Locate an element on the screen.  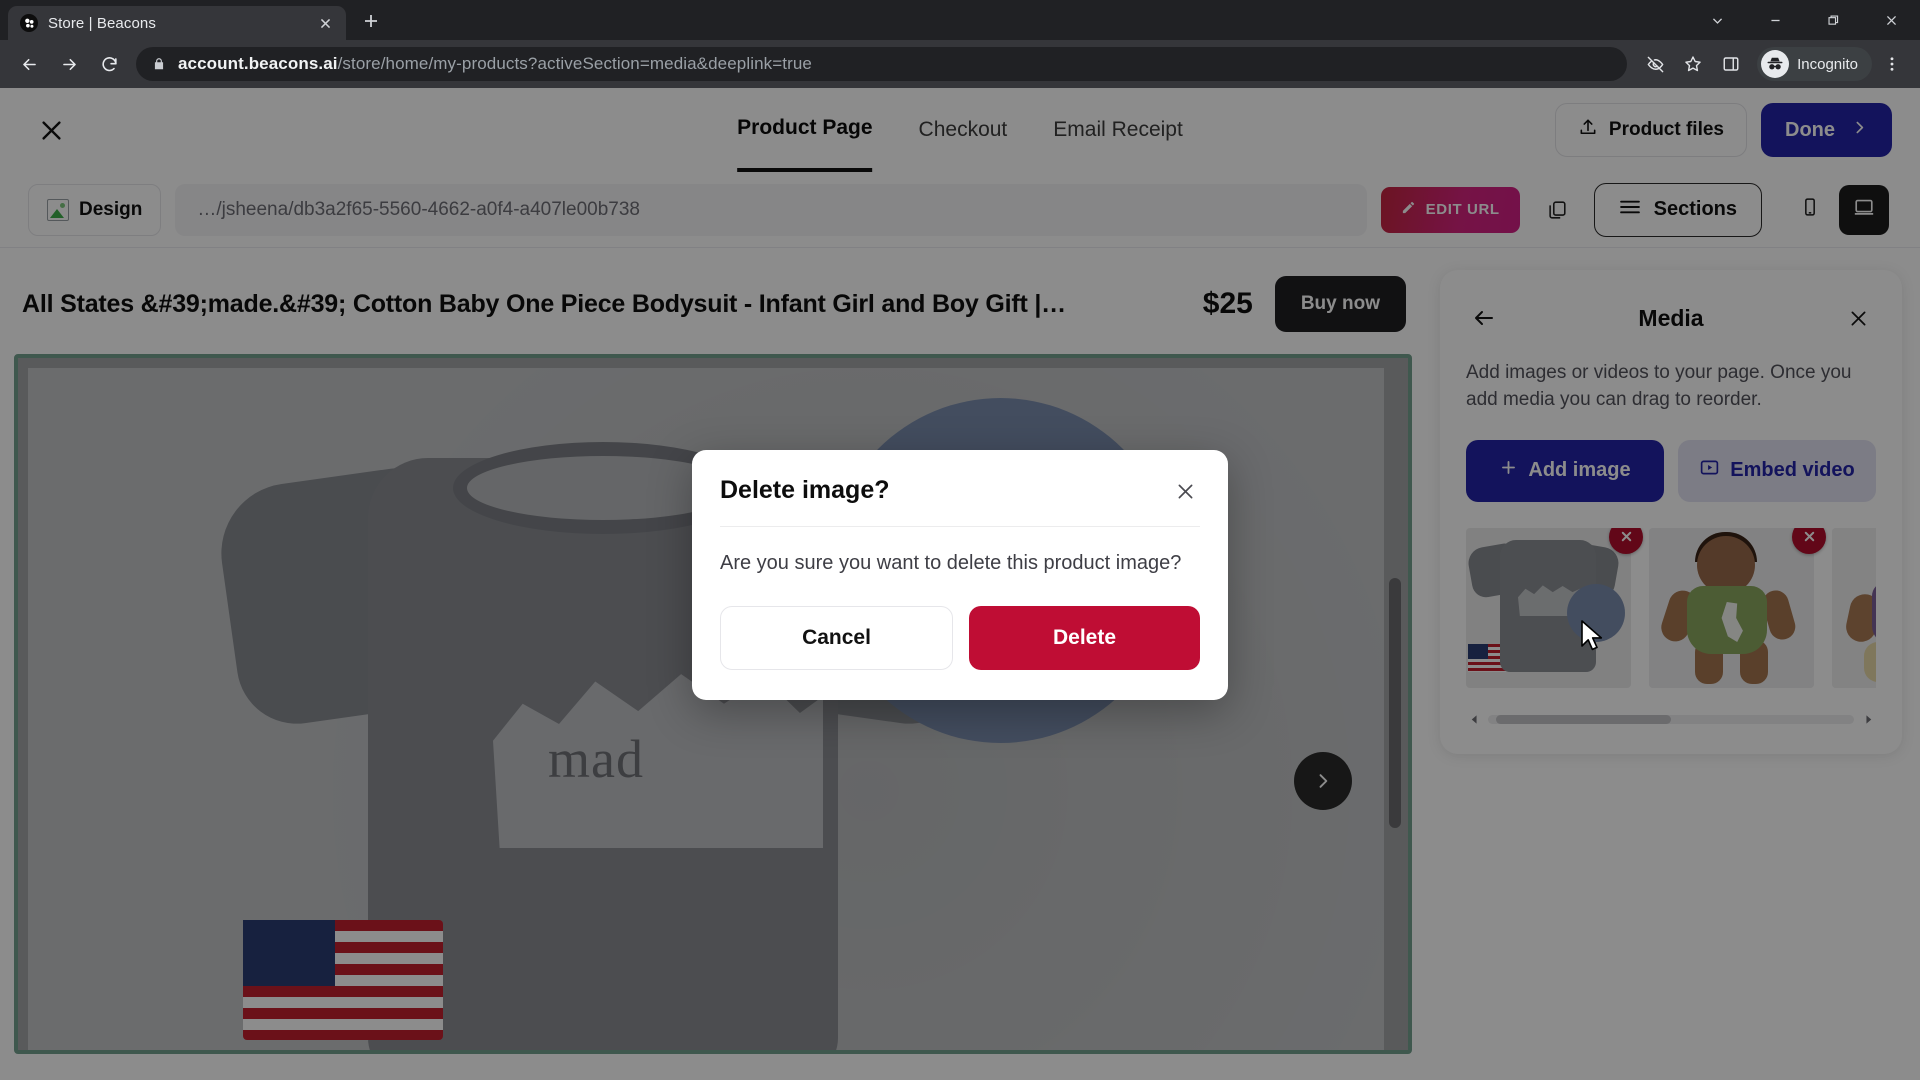
profile-chip-incognito: Incognito is located at coordinates (1814, 64).